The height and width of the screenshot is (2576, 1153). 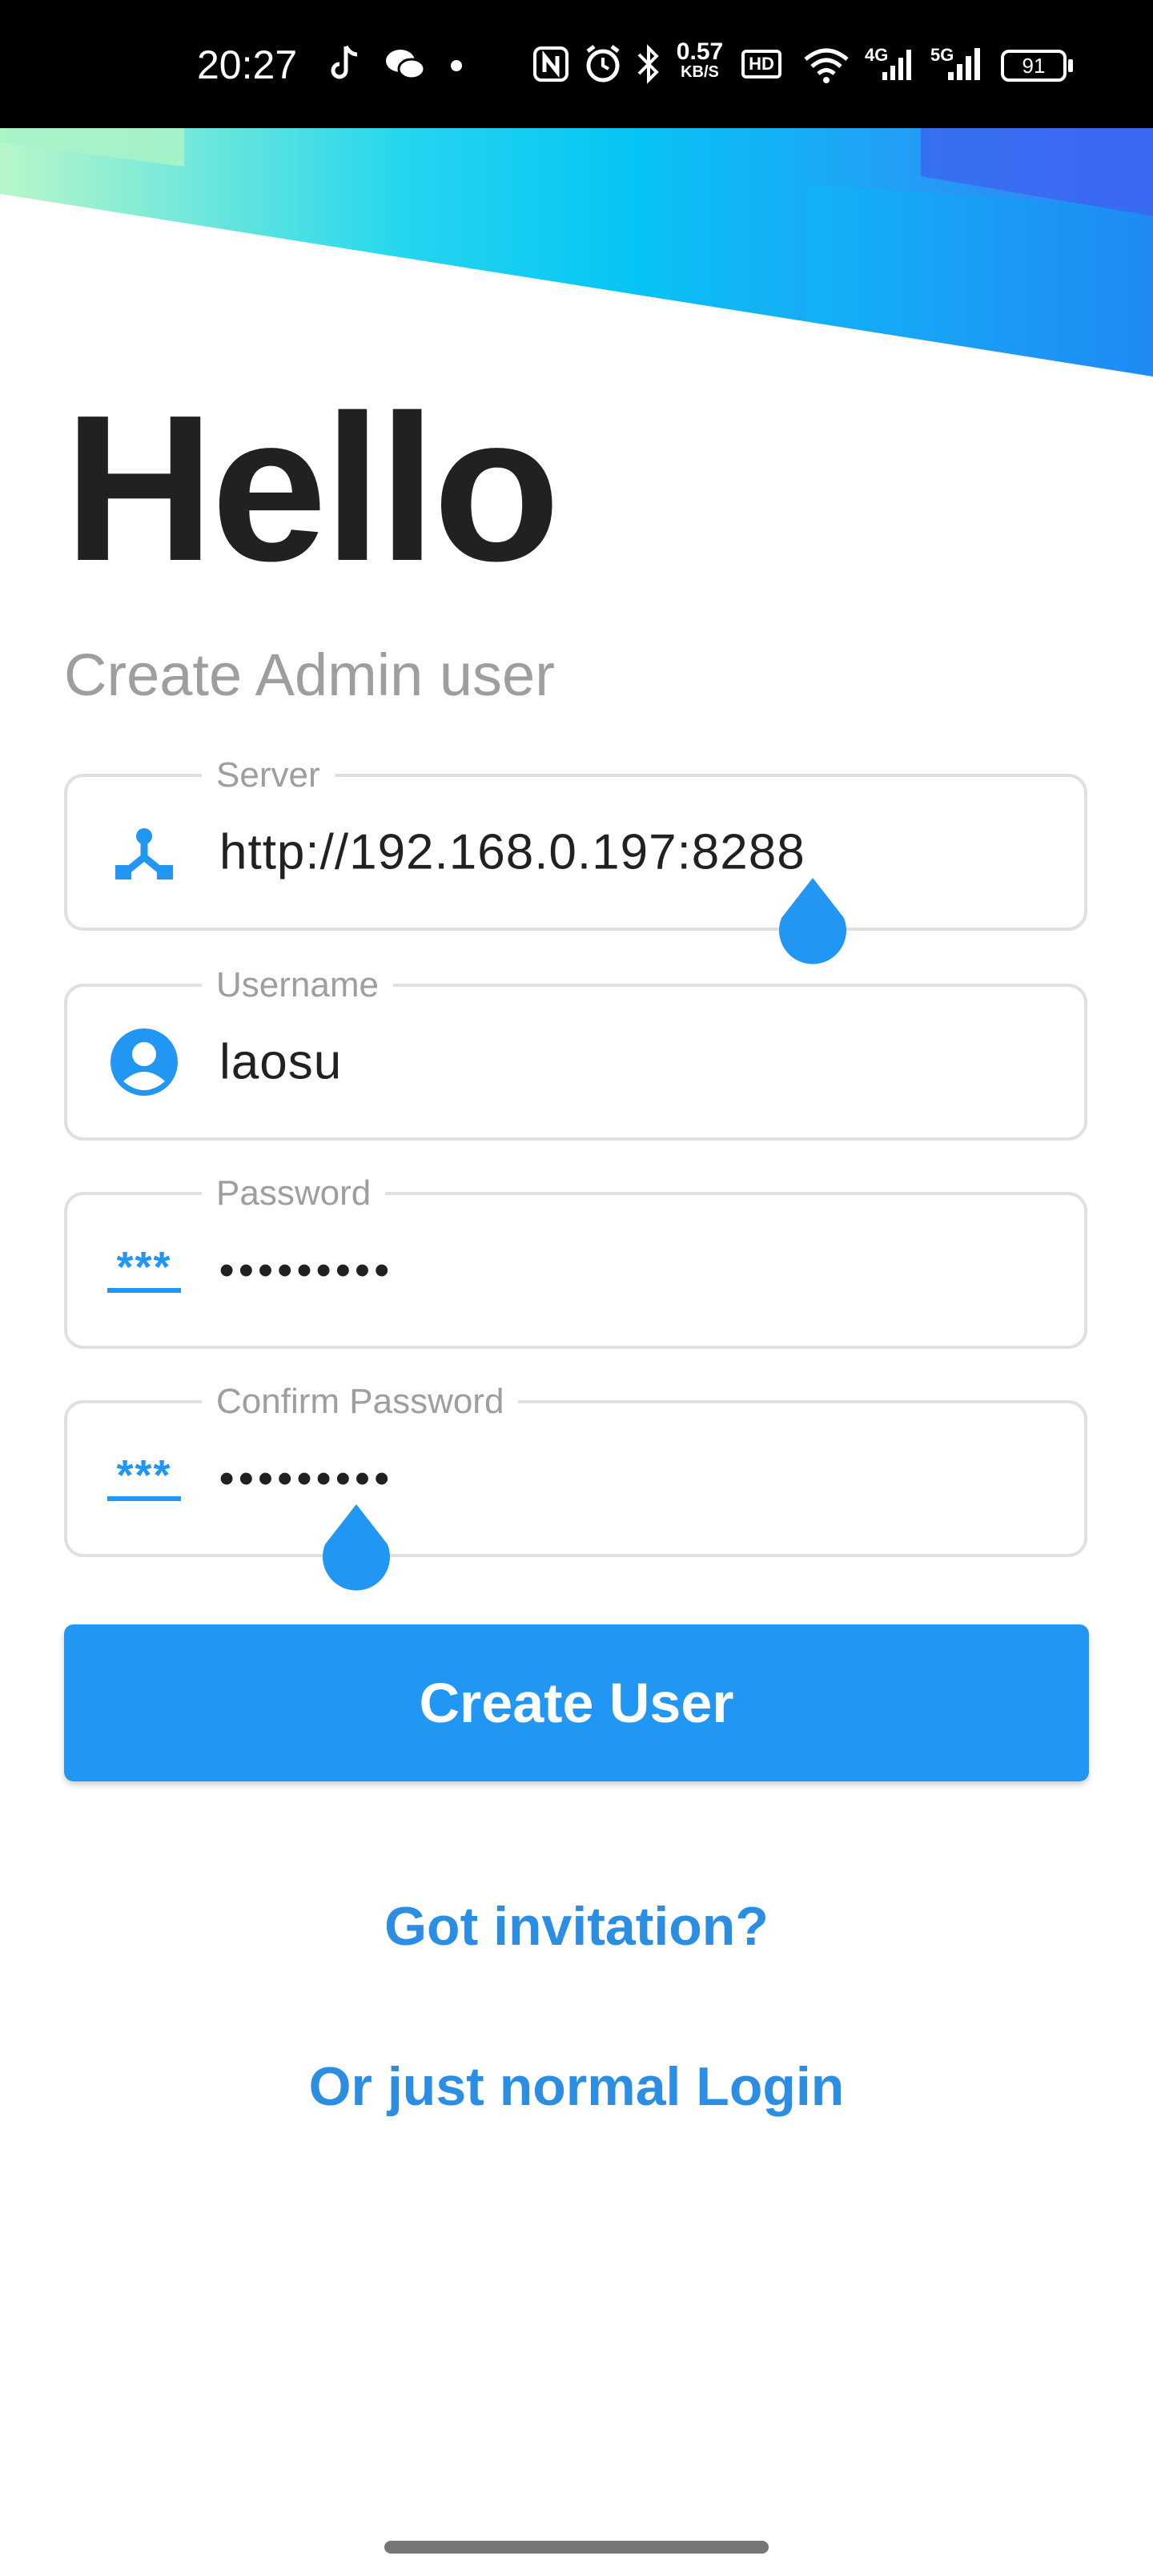 What do you see at coordinates (576, 1470) in the screenshot?
I see `confirm-password-field: Confirm Password *** •••••••••` at bounding box center [576, 1470].